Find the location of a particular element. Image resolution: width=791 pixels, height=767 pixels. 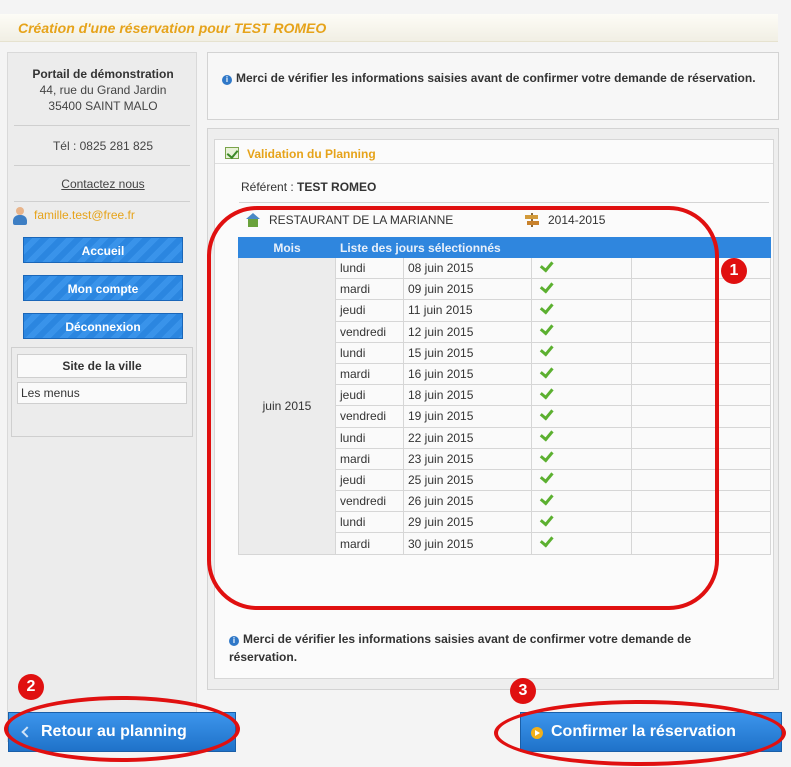

date-cell: 29 juin 2015 is located at coordinates (467, 522).